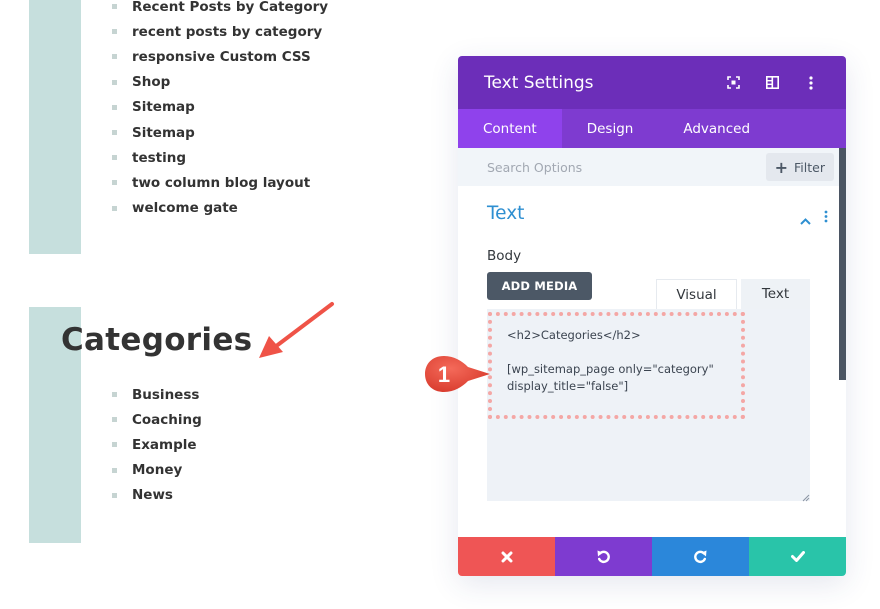 The width and height of the screenshot is (880, 609). Describe the element at coordinates (296, 330) in the screenshot. I see `annotation-arrow-icon` at that location.